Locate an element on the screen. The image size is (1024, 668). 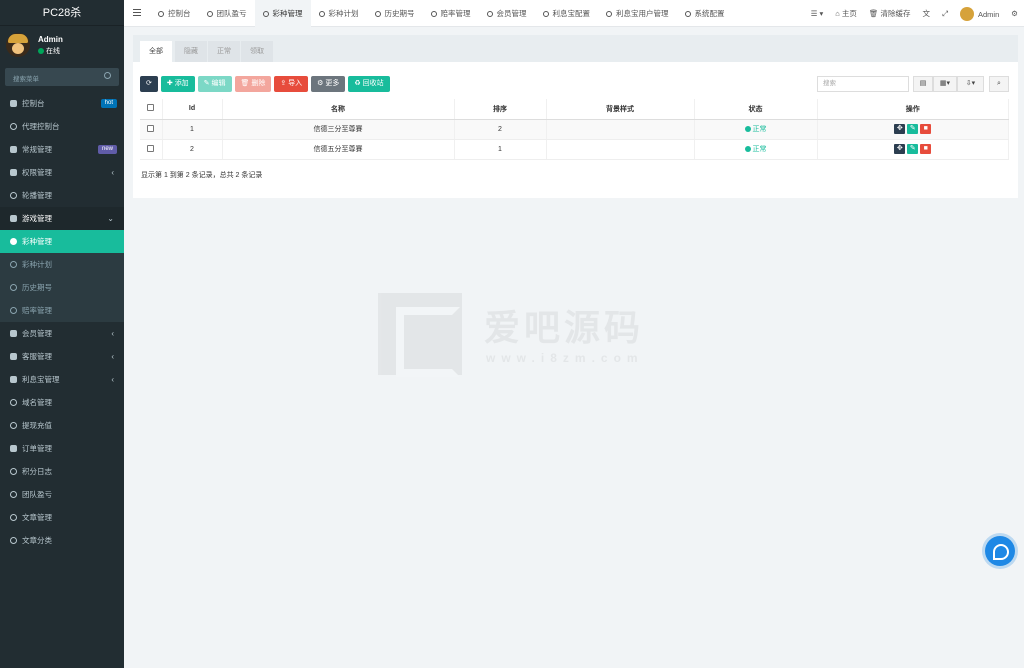
cogs-icon is located at coordinates (13, 149).